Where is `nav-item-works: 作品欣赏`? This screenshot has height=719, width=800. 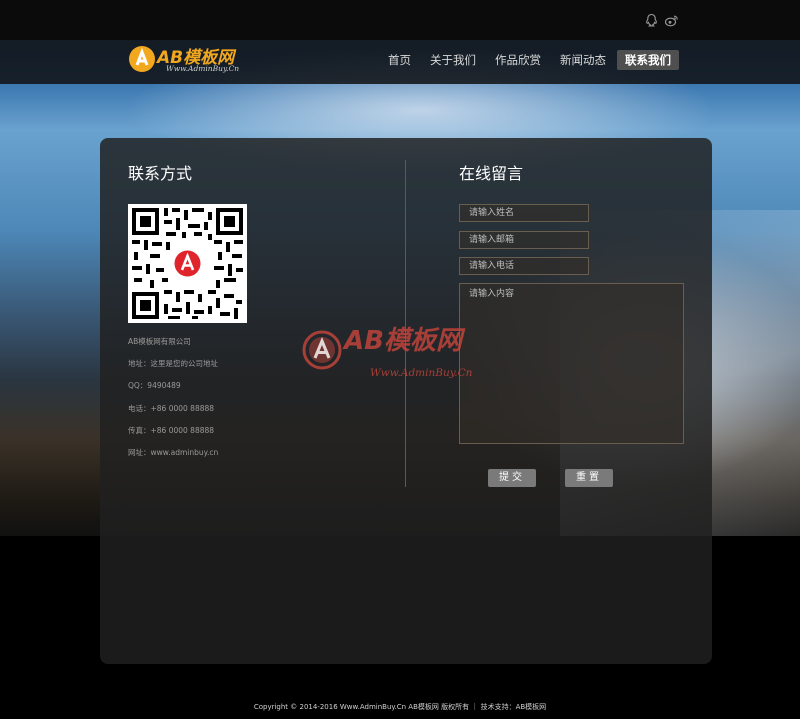 nav-item-works: 作品欣赏 is located at coordinates (518, 60).